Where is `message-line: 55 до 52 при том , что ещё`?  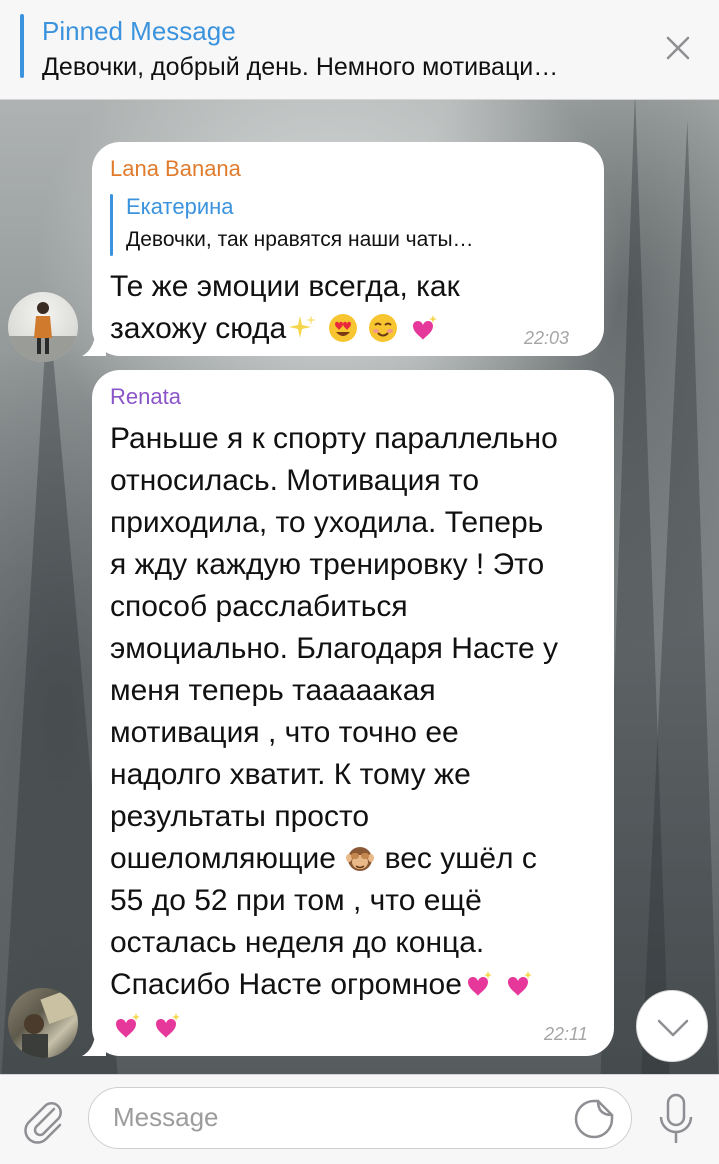 message-line: 55 до 52 при том , что ещё is located at coordinates (296, 900).